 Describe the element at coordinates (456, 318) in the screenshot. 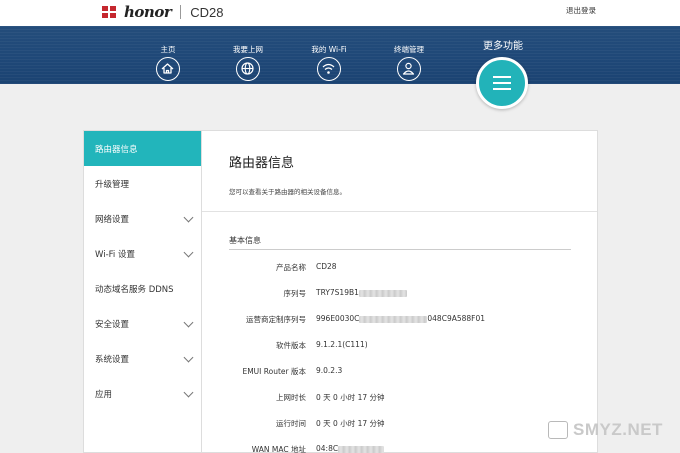

I see `operator-serial-suffix: 048C9A588F01` at that location.